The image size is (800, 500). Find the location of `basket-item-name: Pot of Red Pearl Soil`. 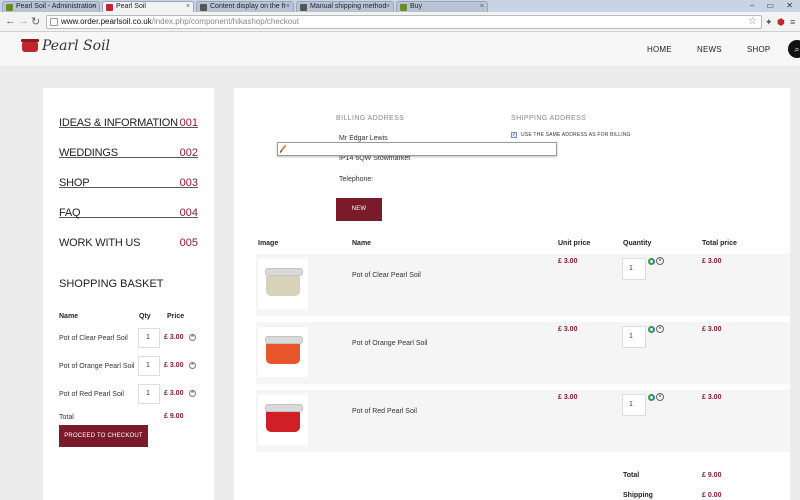

basket-item-name: Pot of Red Pearl Soil is located at coordinates (91, 394).